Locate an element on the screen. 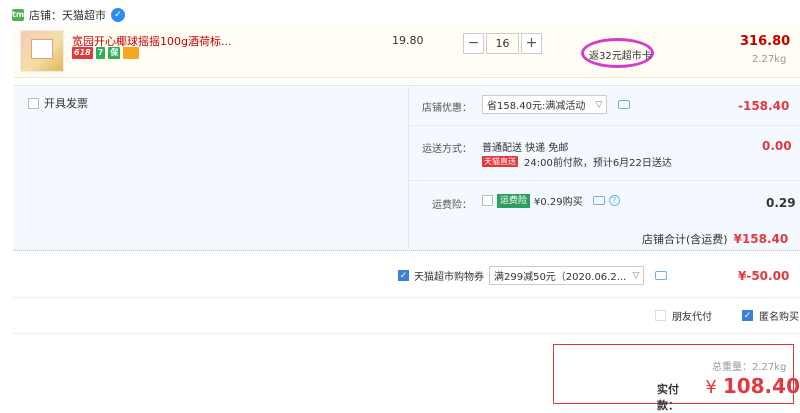 The height and width of the screenshot is (413, 800). pay-amount: 108.40 is located at coordinates (761, 386).